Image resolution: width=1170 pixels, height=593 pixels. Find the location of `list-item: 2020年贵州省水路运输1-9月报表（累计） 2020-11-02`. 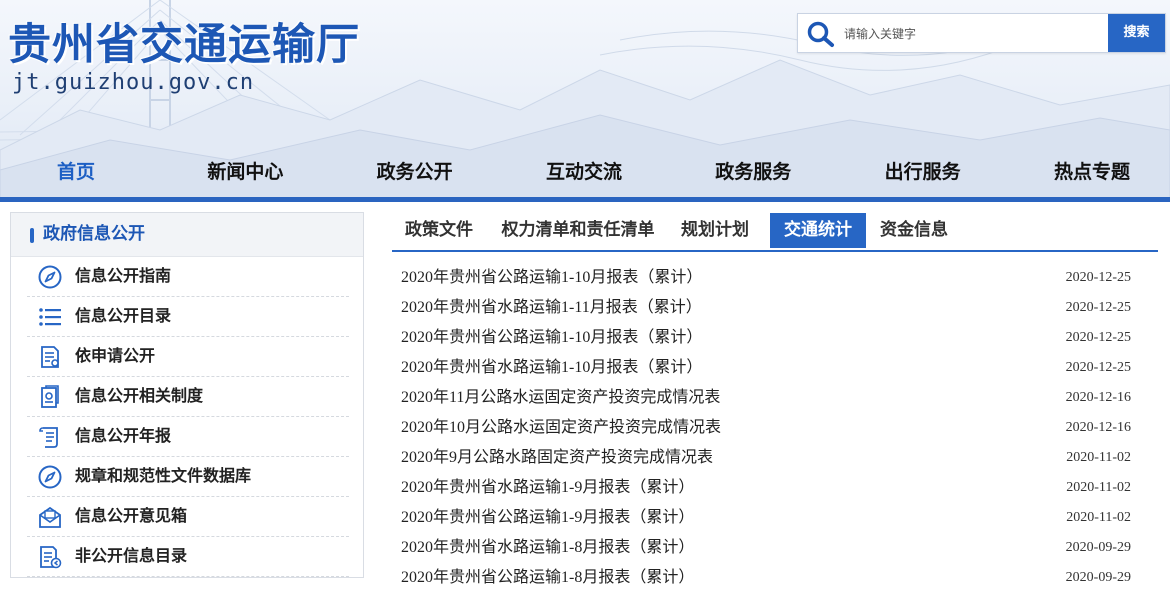

list-item: 2020年贵州省水路运输1-9月报表（累计） 2020-11-02 is located at coordinates (775, 488).